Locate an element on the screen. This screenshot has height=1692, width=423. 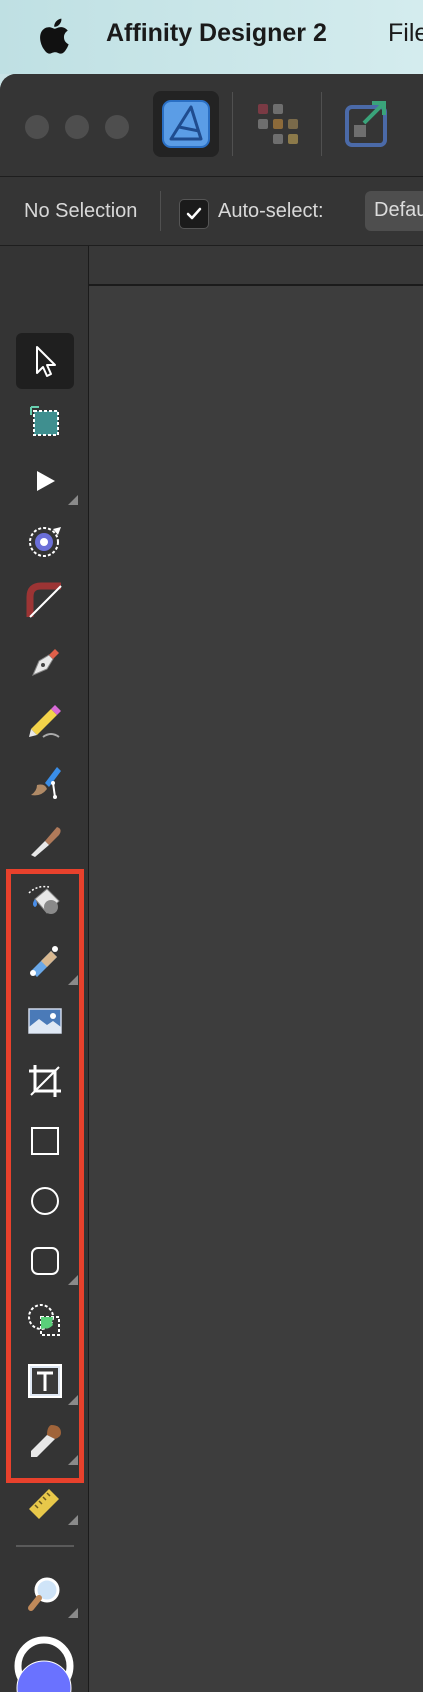
fill-tool-button is located at coordinates (45, 901).